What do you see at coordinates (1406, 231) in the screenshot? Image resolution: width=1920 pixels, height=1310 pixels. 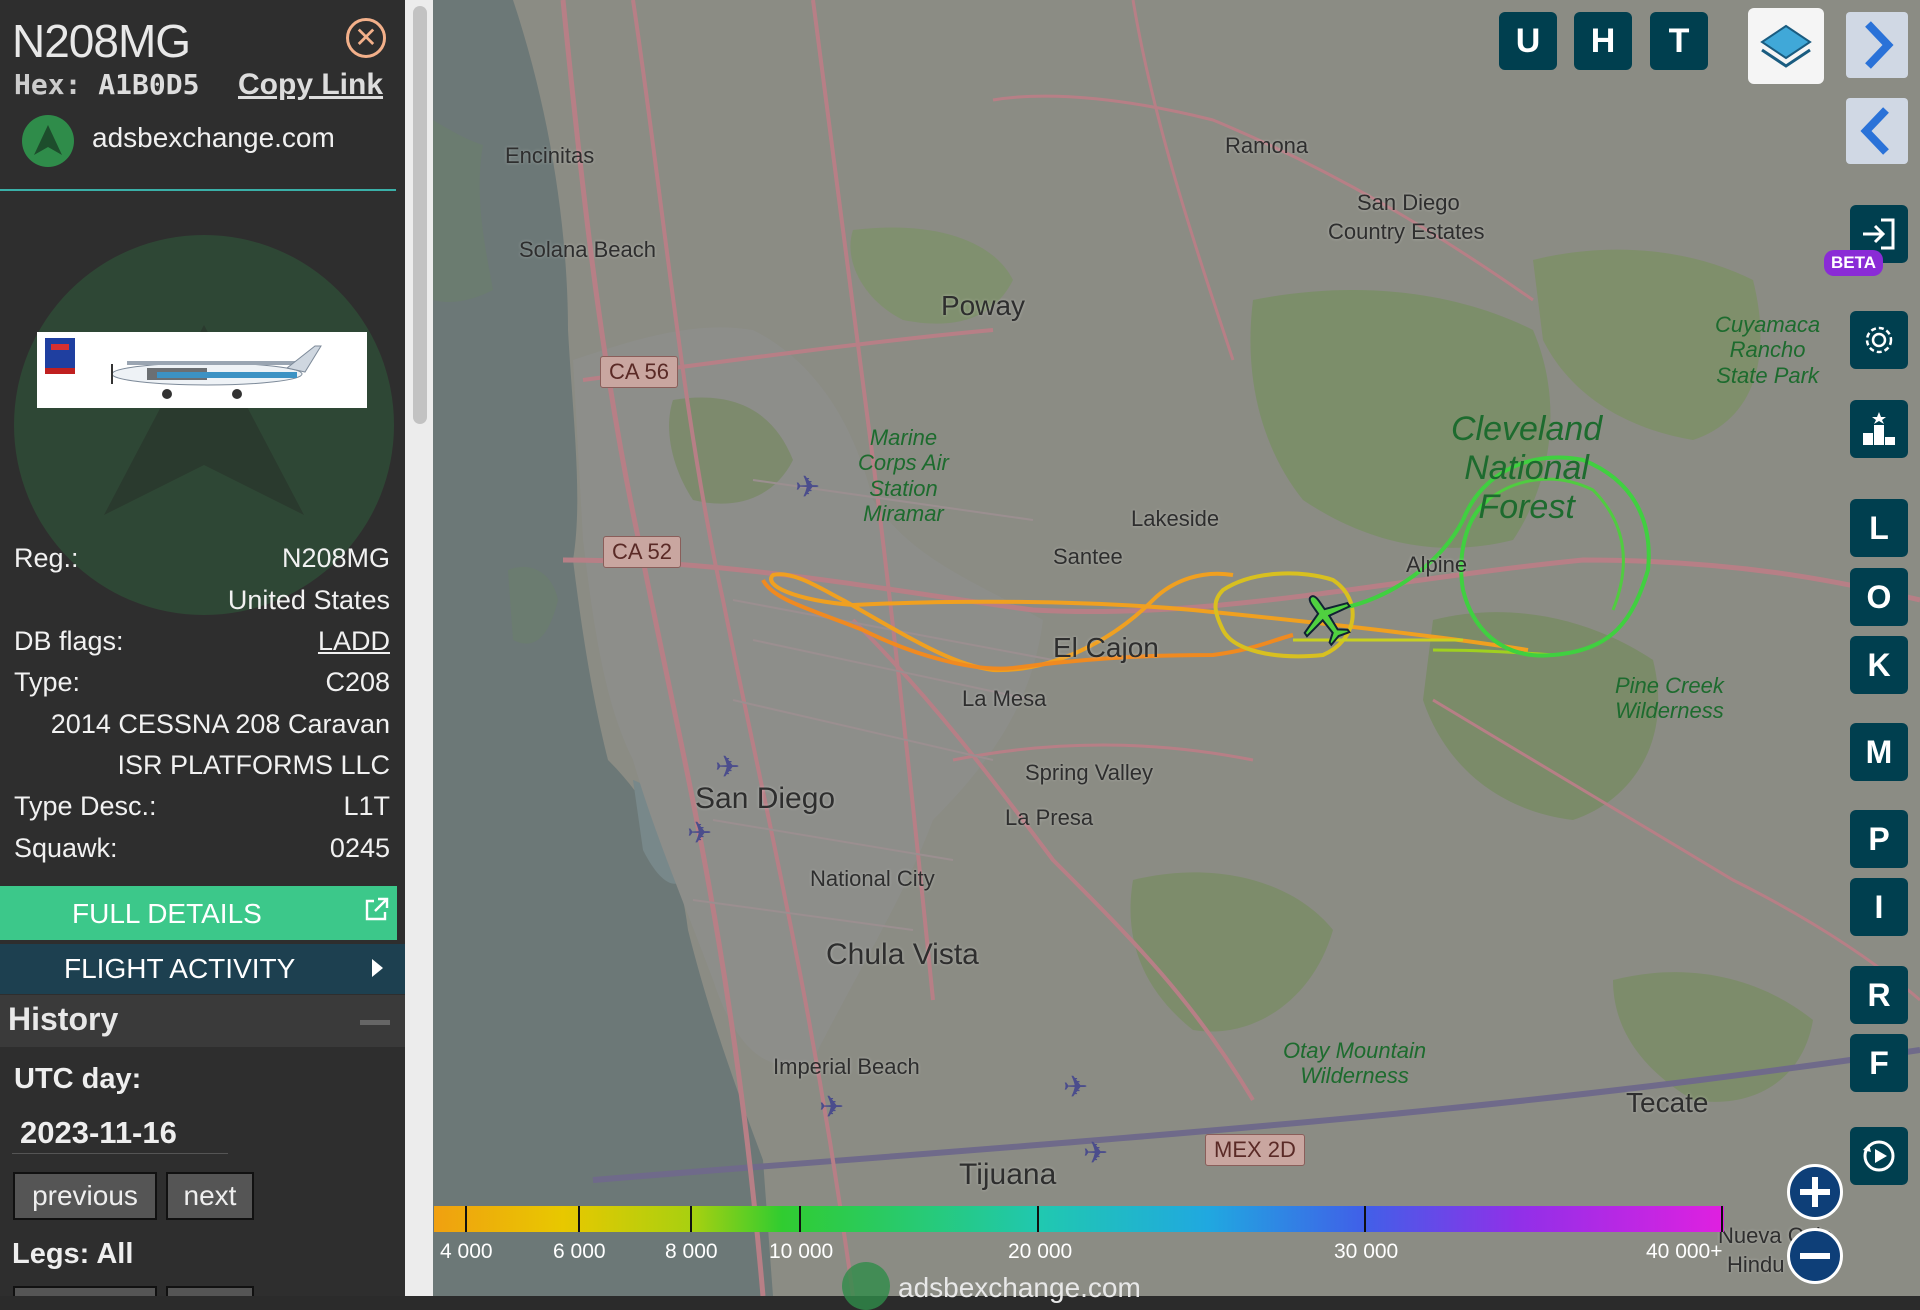 I see `place-label: Country Estates` at bounding box center [1406, 231].